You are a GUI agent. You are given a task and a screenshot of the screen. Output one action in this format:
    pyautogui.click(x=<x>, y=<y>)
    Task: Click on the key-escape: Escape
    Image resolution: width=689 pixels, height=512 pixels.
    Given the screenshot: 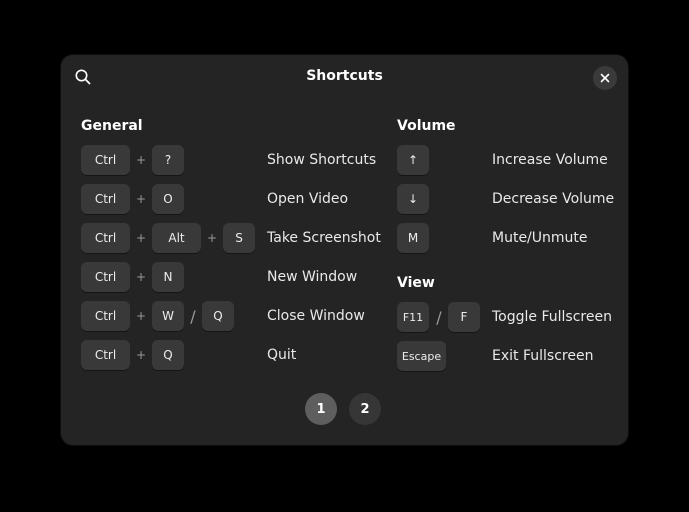 What is the action you would take?
    pyautogui.click(x=421, y=356)
    